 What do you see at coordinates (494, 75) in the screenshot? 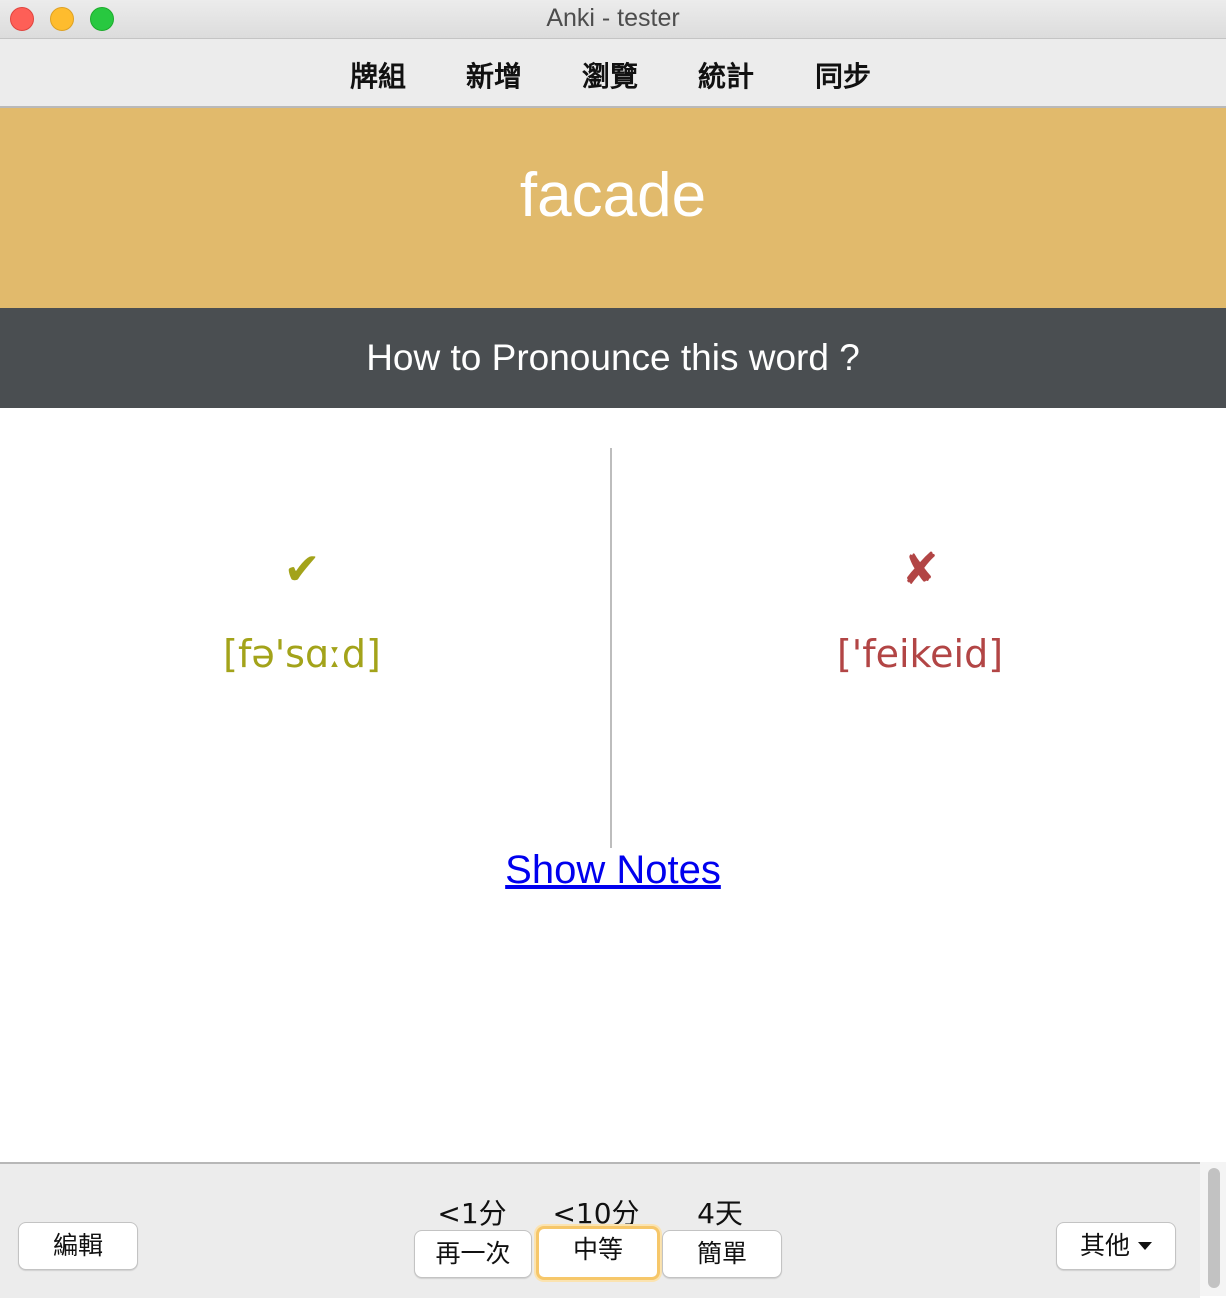
I see `toolbar-add: 新增` at bounding box center [494, 75].